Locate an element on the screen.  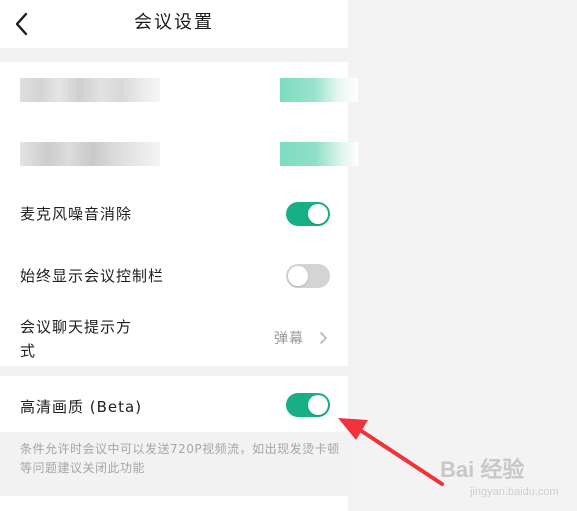
watermark-subtext: jingyan.baidu.com is located at coordinates (514, 492).